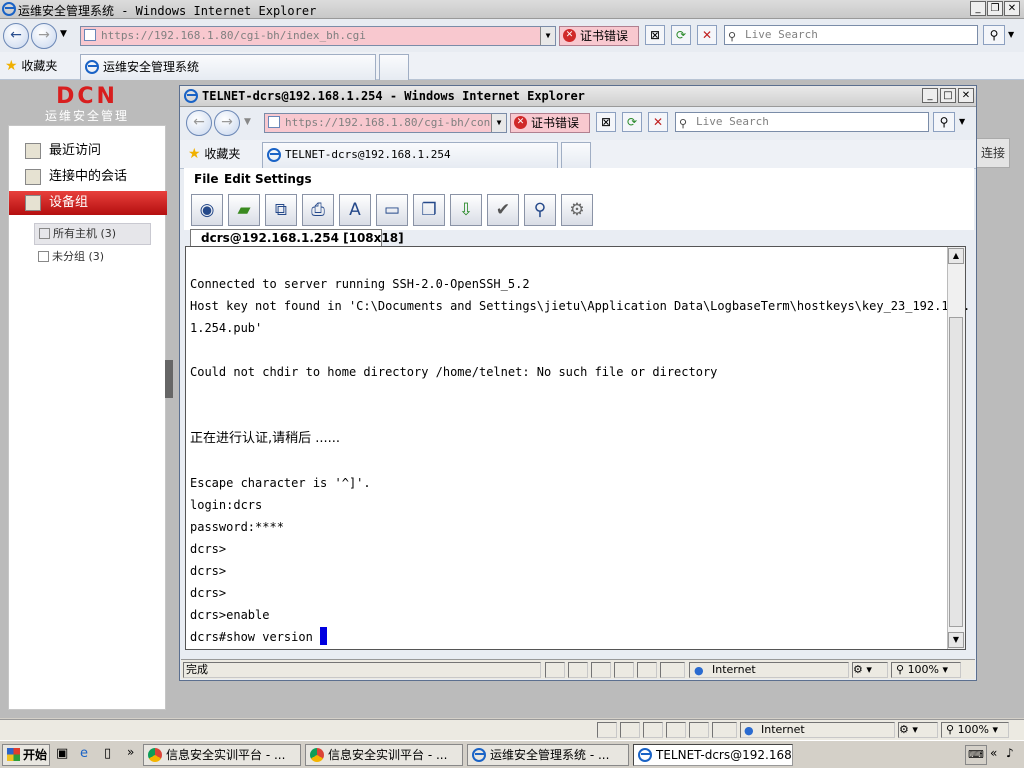  Describe the element at coordinates (244, 210) in the screenshot. I see `open-folder-icon: ▰` at that location.